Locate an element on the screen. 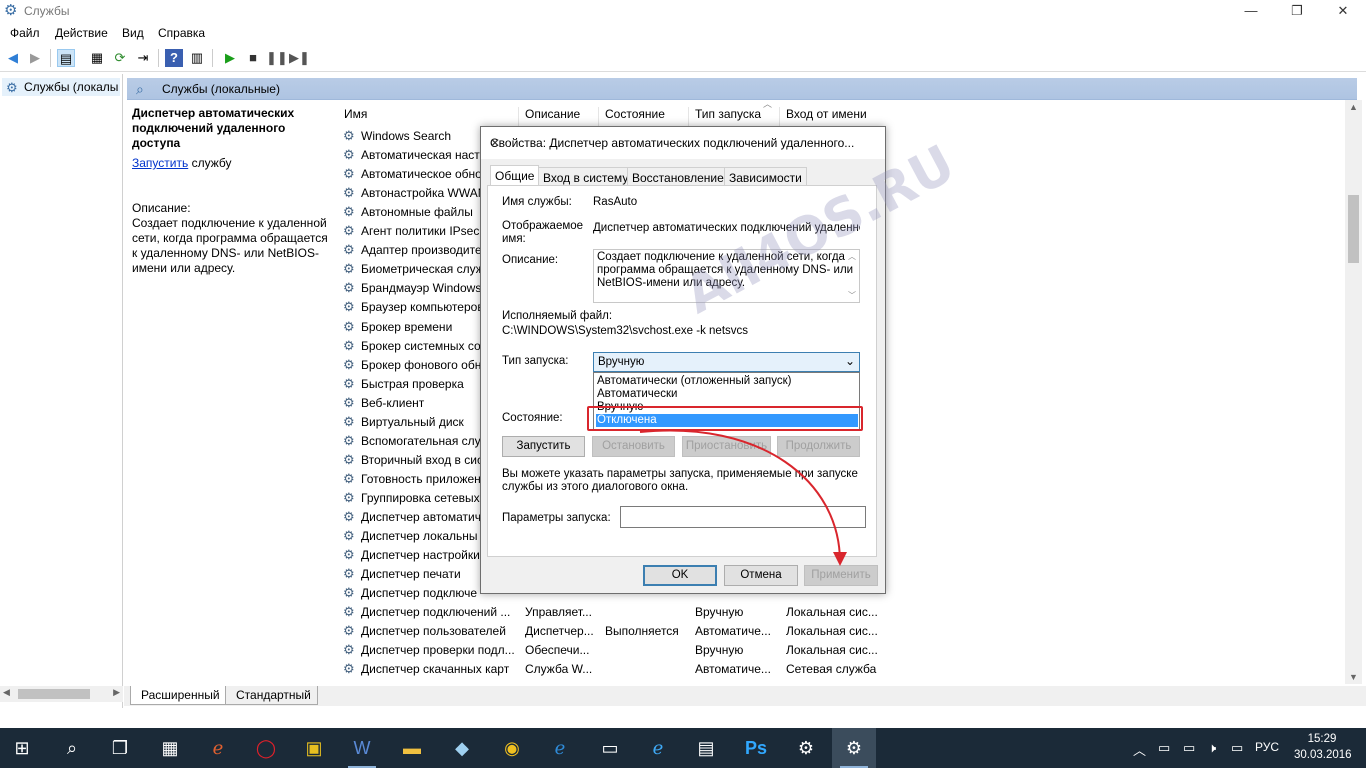 This screenshot has height=768, width=1366. pause-service-icon: ❚❚ is located at coordinates (277, 58).